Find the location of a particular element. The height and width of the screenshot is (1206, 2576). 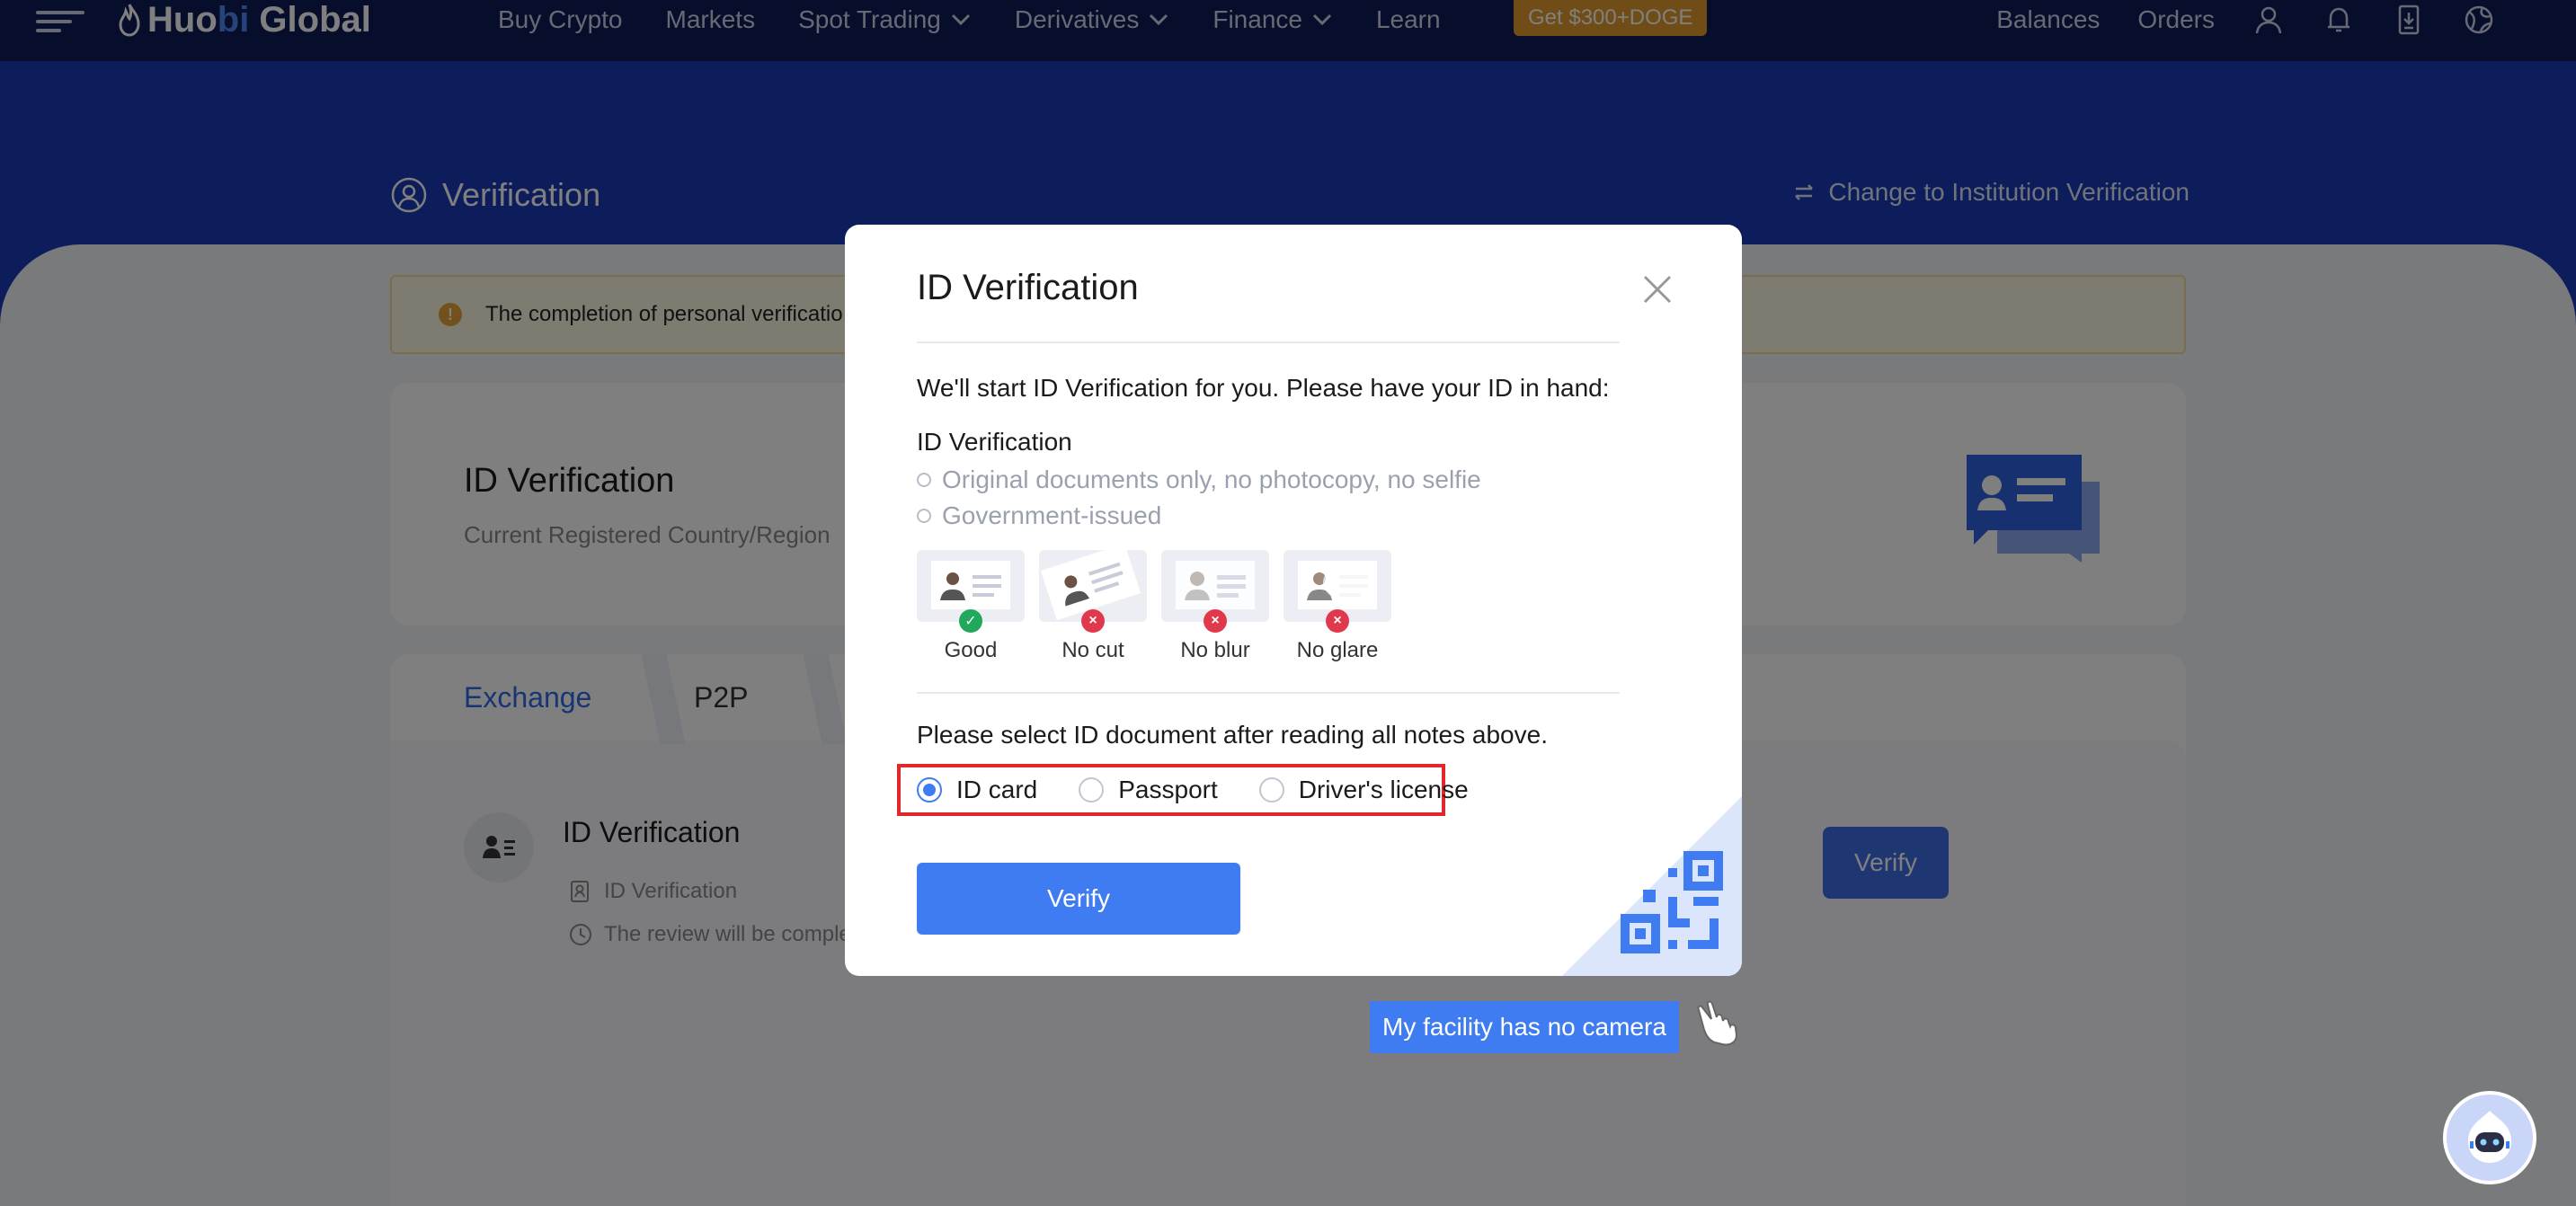

robot-icon is located at coordinates (2489, 1137).